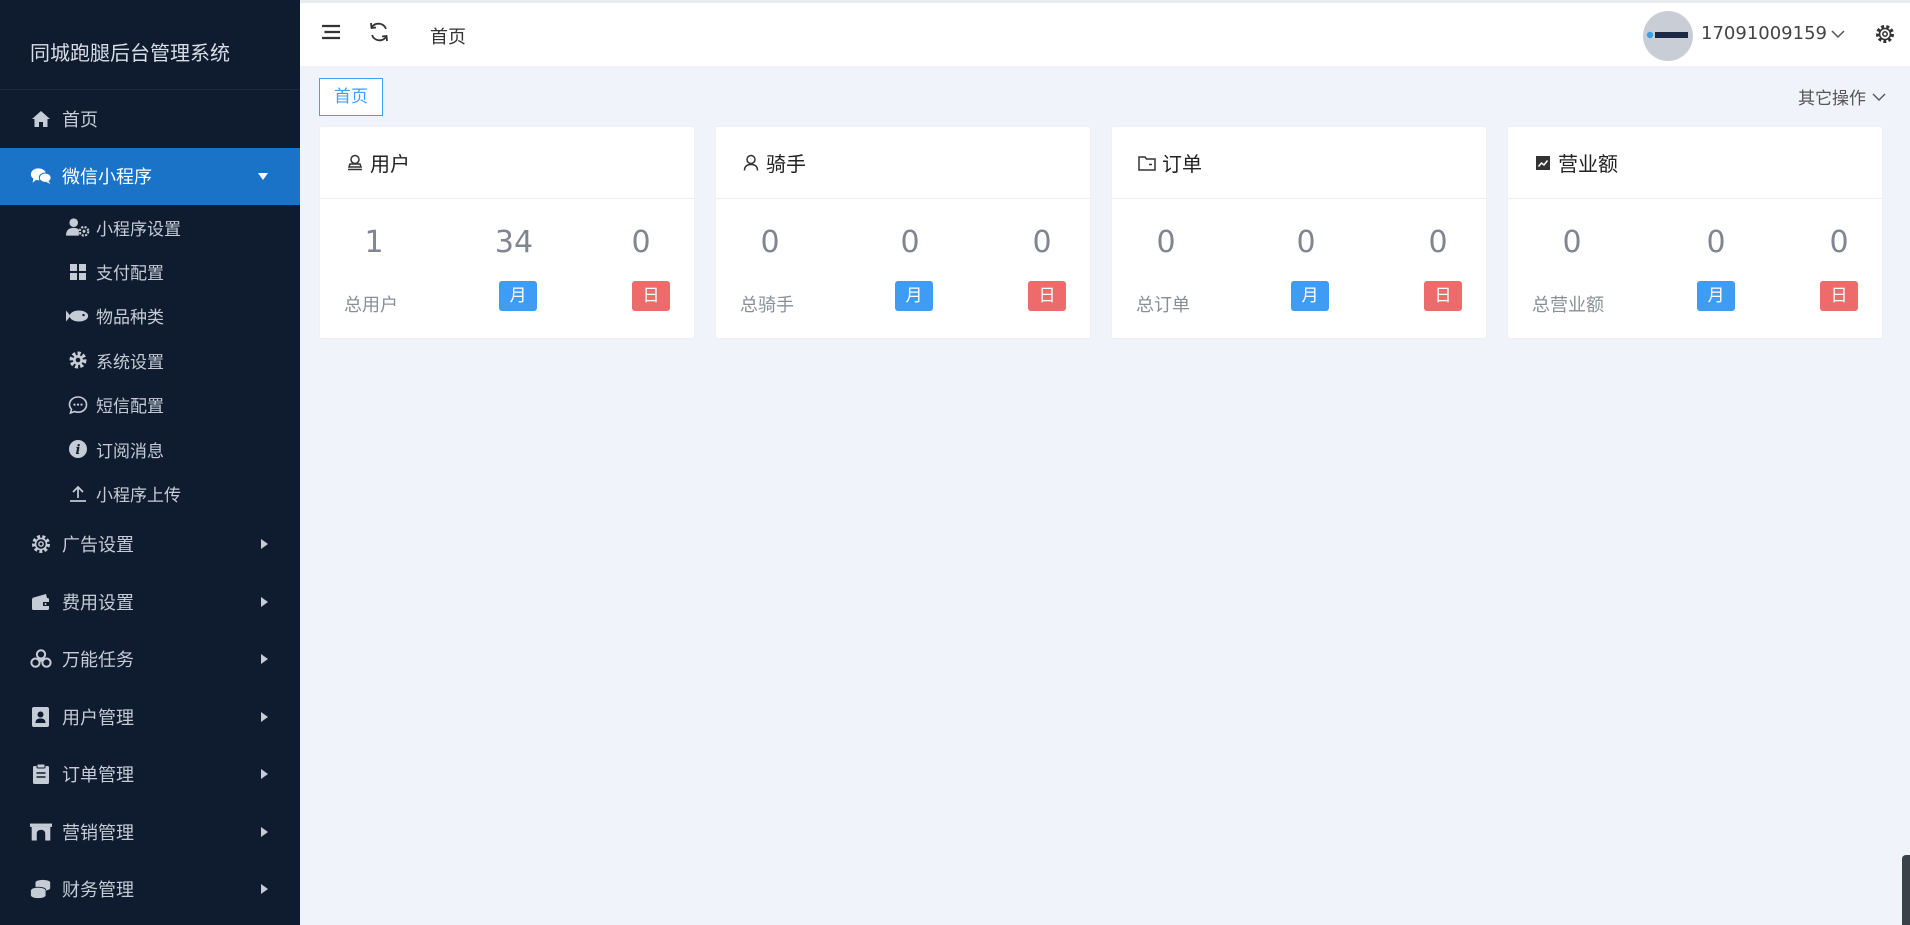 The height and width of the screenshot is (925, 1910). Describe the element at coordinates (1832, 99) in the screenshot. I see `other-operations-label: 其它操作` at that location.